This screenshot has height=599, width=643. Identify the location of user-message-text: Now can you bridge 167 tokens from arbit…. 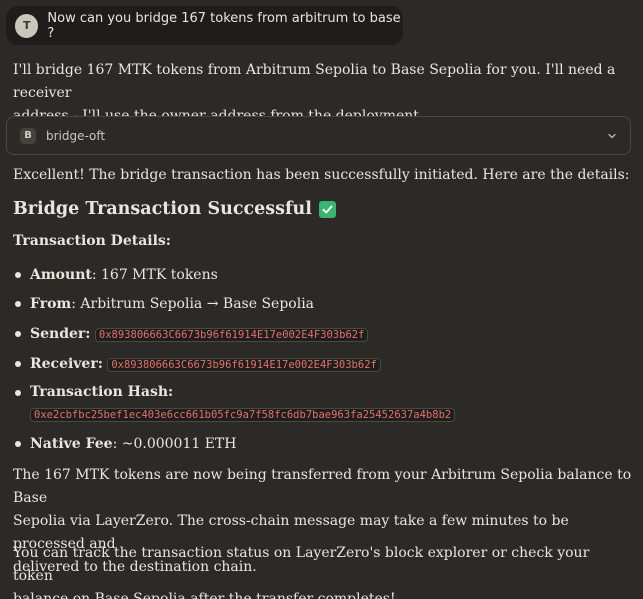
(224, 25).